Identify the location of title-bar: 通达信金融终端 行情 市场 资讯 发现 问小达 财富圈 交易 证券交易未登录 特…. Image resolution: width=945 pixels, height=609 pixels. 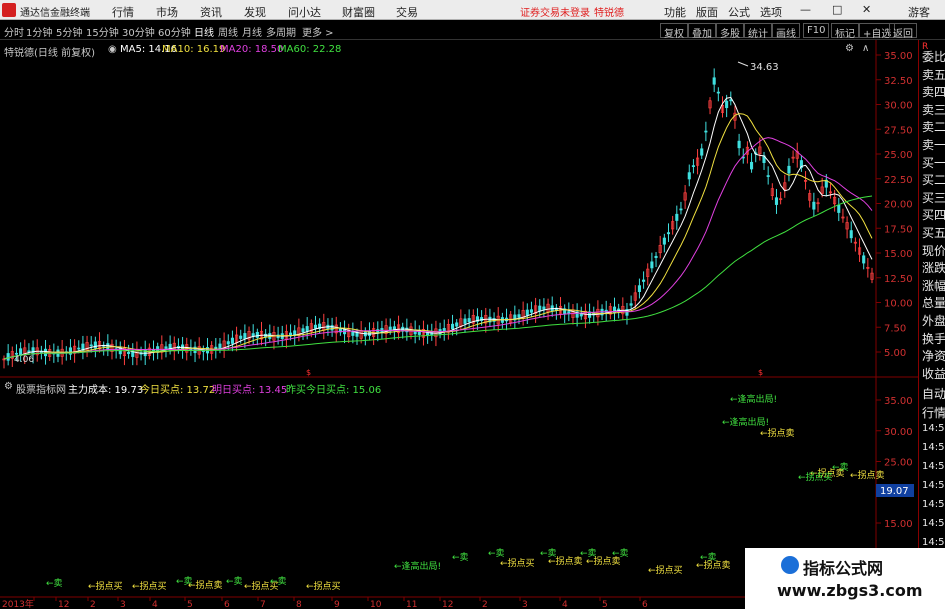
(472, 10).